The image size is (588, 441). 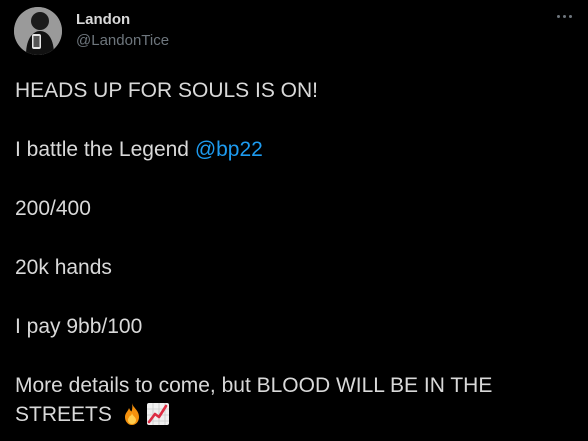 I want to click on tweet-line-7: STREETS, so click(x=295, y=417).